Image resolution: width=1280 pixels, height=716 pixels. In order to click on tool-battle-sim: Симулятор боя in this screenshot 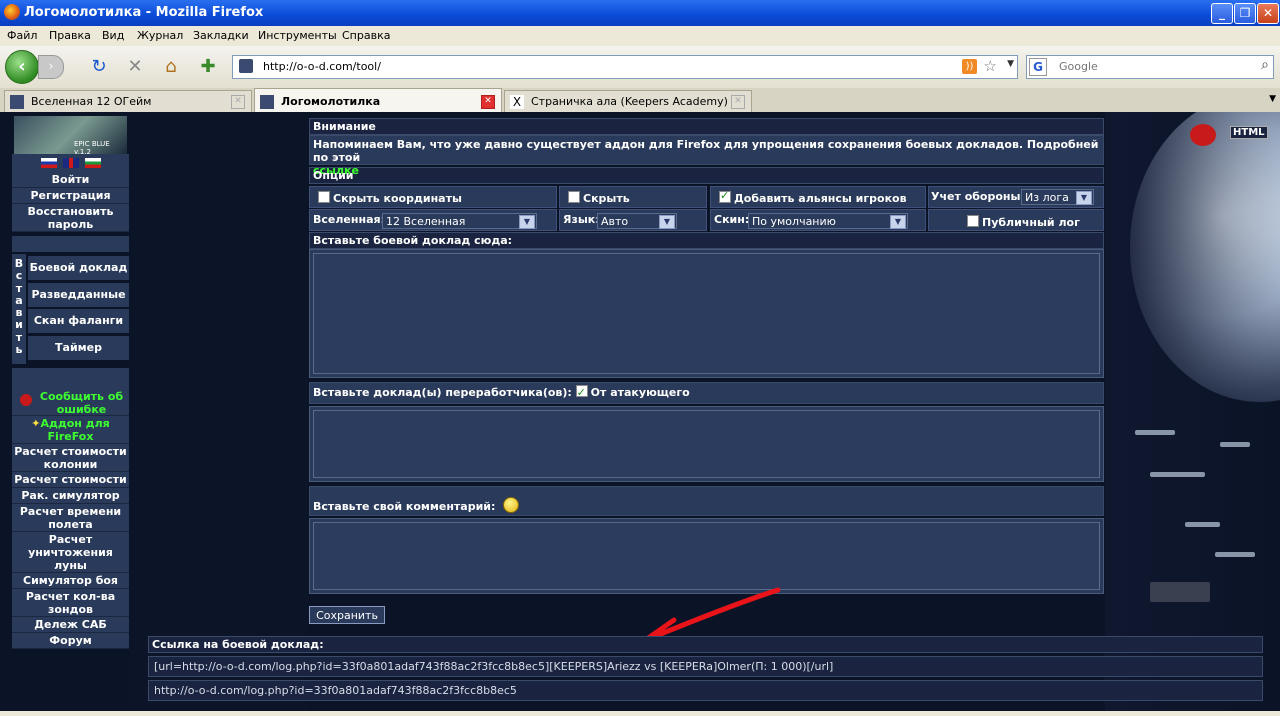, I will do `click(70, 581)`.